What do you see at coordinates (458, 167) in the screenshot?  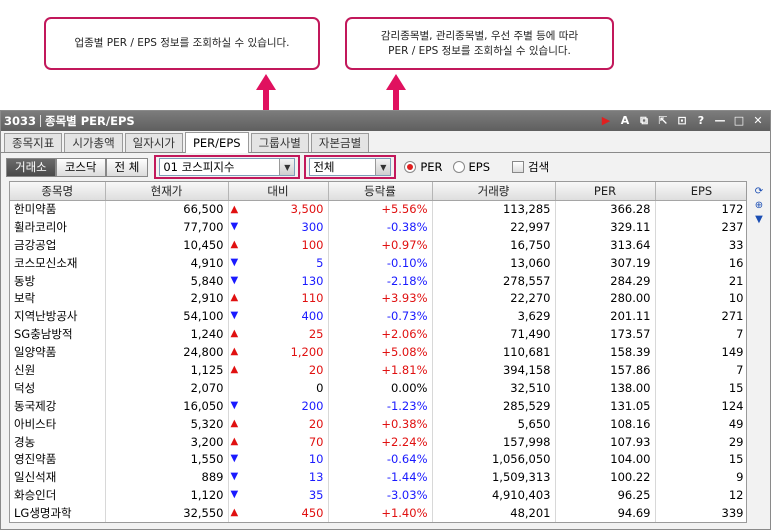 I see `eps-radio` at bounding box center [458, 167].